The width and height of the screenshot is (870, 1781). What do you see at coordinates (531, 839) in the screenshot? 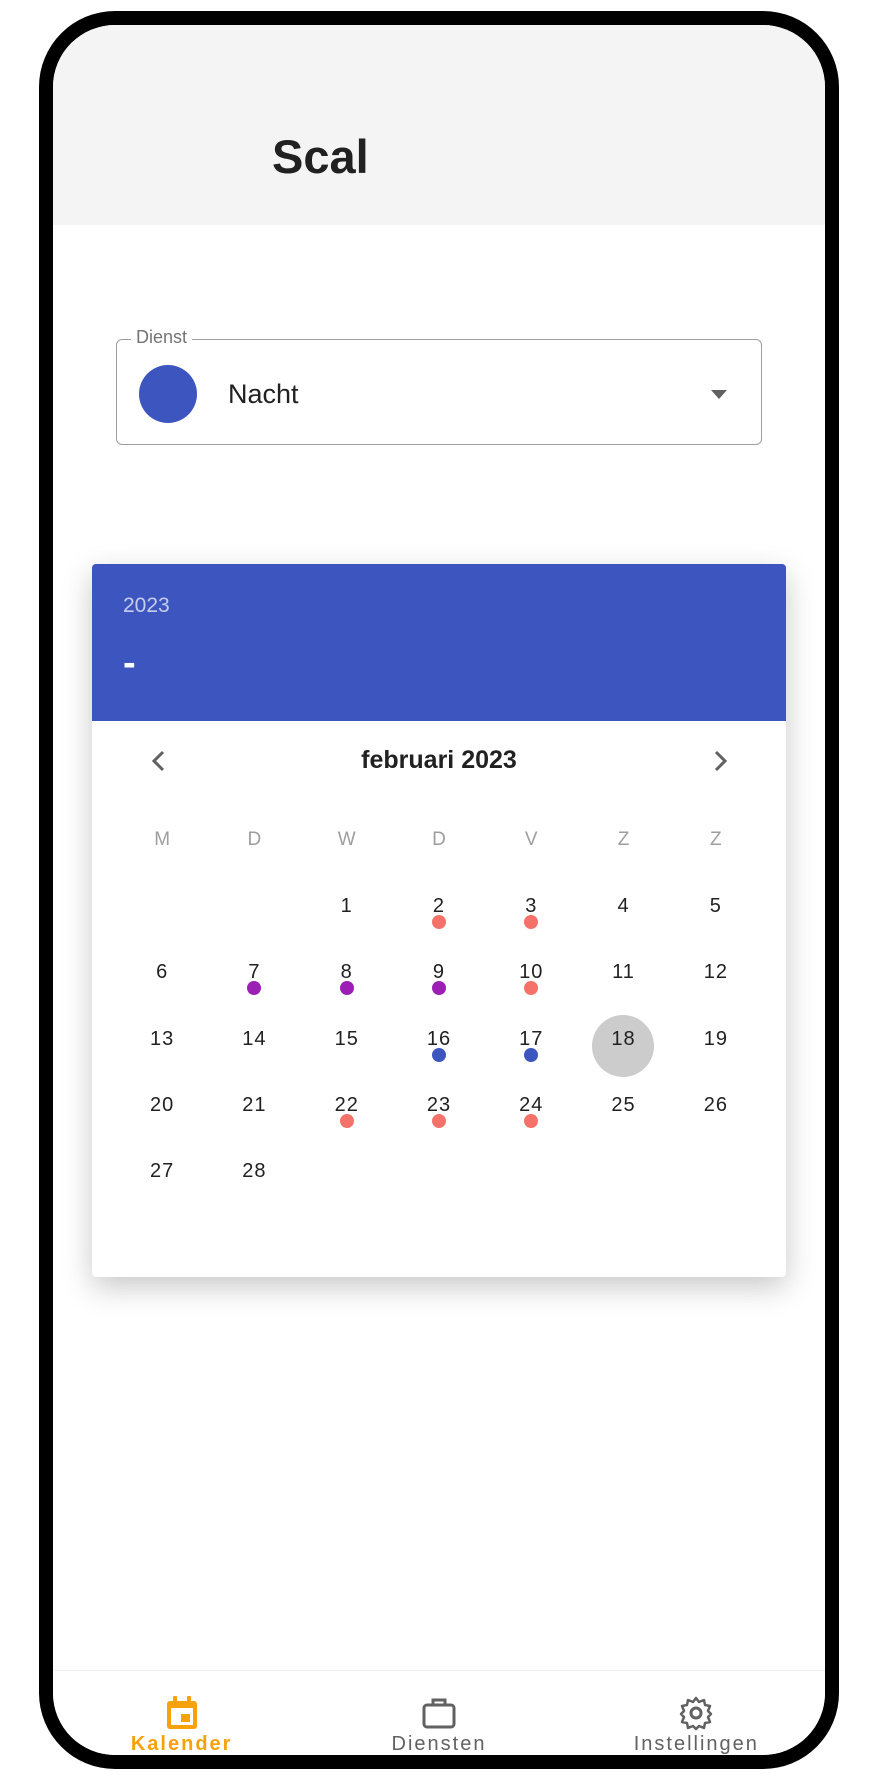
I see `weekday-label: V` at bounding box center [531, 839].